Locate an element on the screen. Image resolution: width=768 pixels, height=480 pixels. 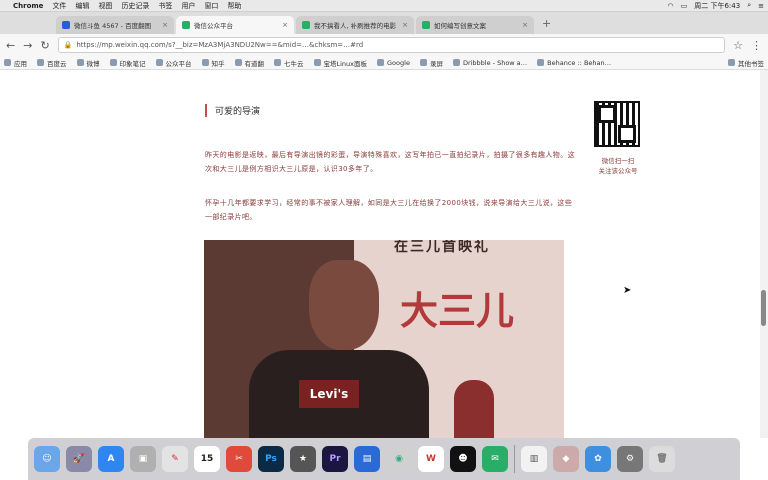
bookmark-baiduyun: 百度云 is located at coordinates (52, 63).